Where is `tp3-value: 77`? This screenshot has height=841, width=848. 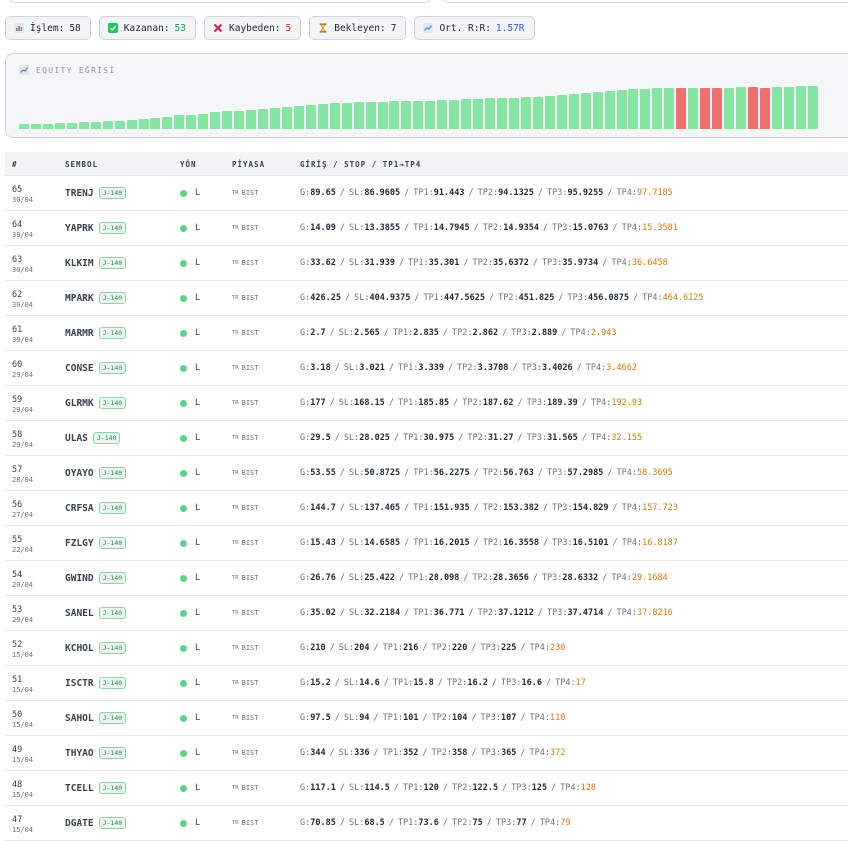
tp3-value: 77 is located at coordinates (521, 823).